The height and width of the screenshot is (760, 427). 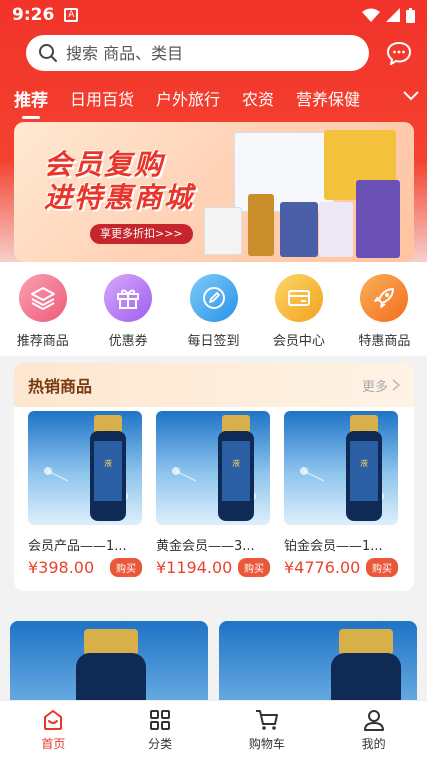 What do you see at coordinates (188, 98) in the screenshot?
I see `tab-outdoor-travel: 户外旅行` at bounding box center [188, 98].